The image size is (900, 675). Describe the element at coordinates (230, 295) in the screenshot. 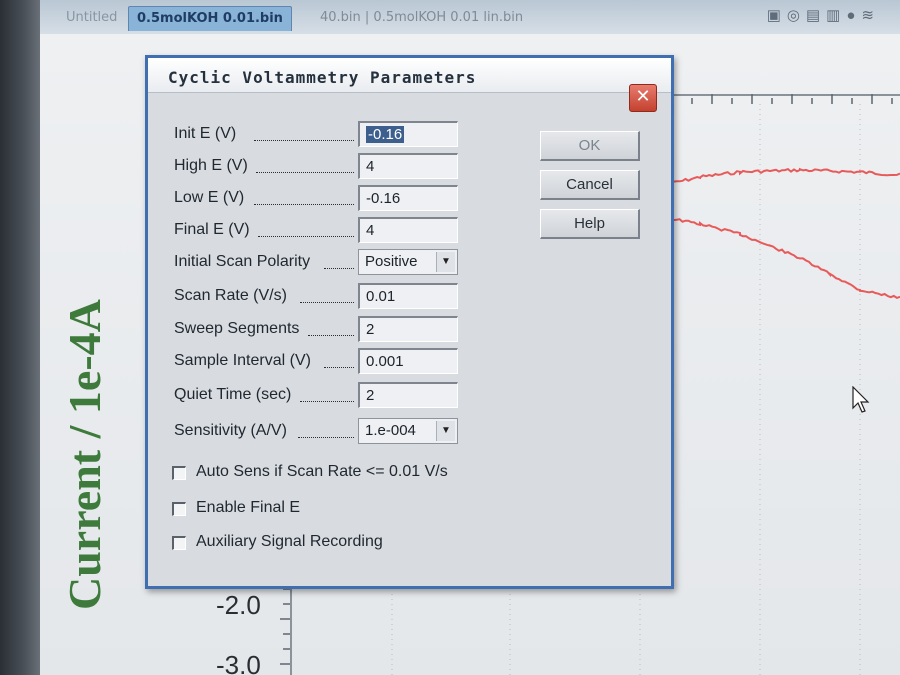

I see `param-label: Scan Rate (V/s)` at that location.